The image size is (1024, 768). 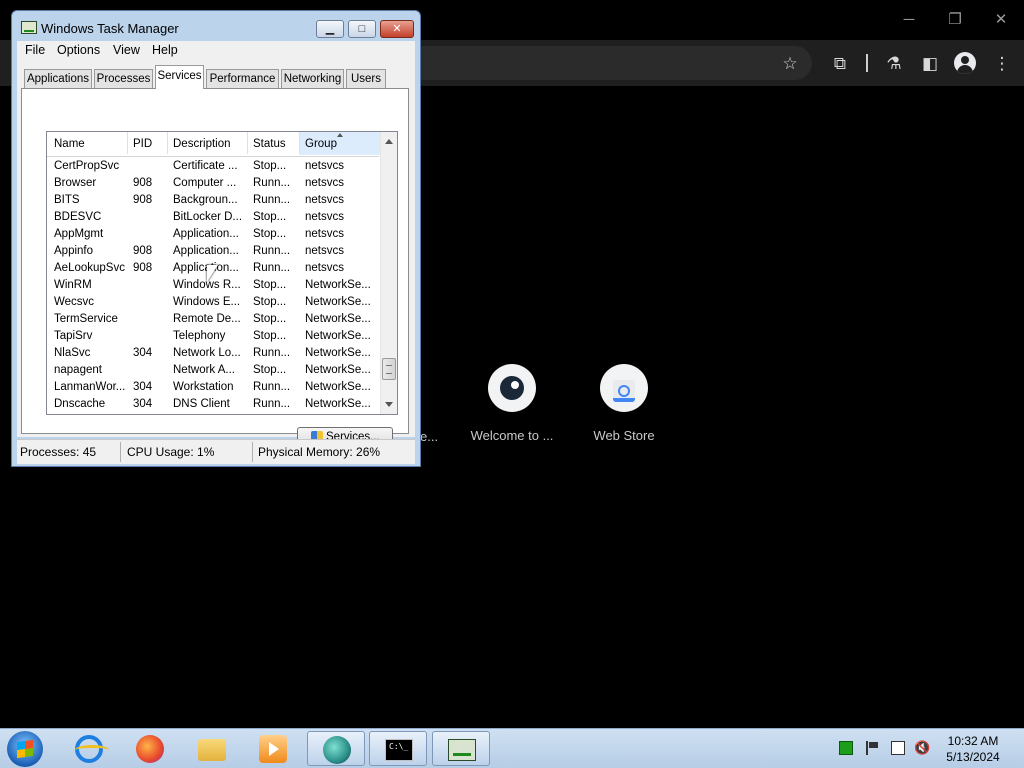 I want to click on title-bar: Windows Task Manager ▁ □ ✕, so click(x=216, y=26).